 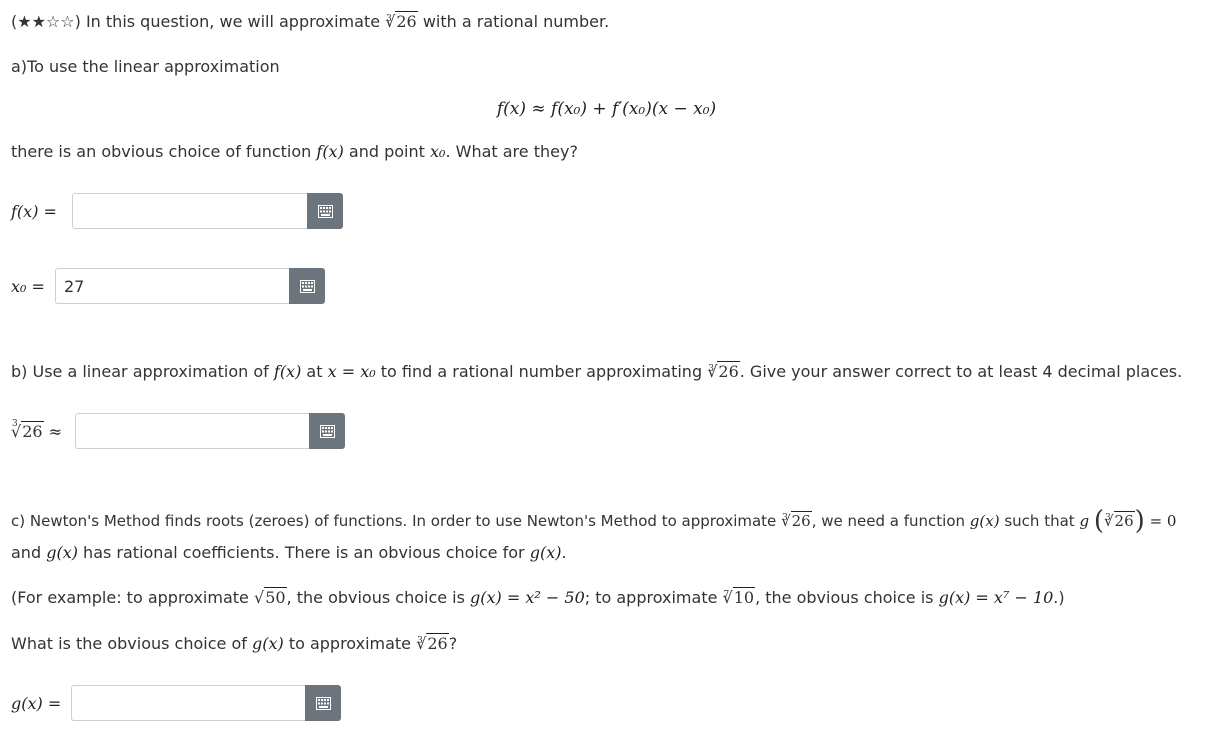 What do you see at coordinates (189, 211) in the screenshot?
I see `fx-answer-input` at bounding box center [189, 211].